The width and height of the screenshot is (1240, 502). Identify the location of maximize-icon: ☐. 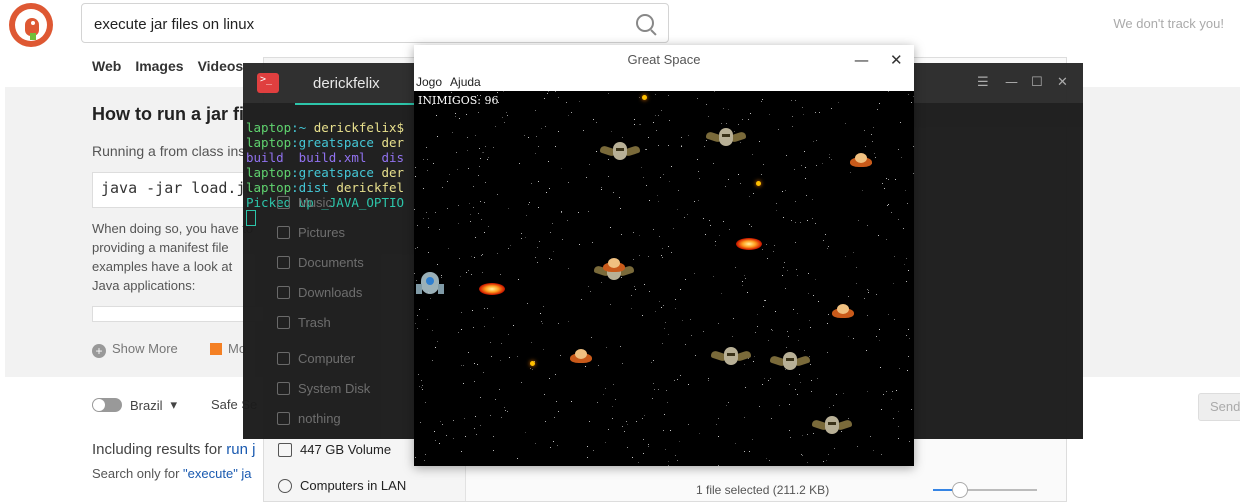
(1037, 82).